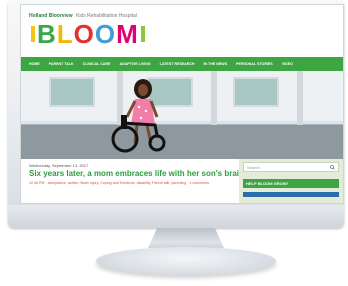 This screenshot has width=348, height=286. What do you see at coordinates (138, 116) in the screenshot?
I see `woman-in-wheelchair-photo` at bounding box center [138, 116].